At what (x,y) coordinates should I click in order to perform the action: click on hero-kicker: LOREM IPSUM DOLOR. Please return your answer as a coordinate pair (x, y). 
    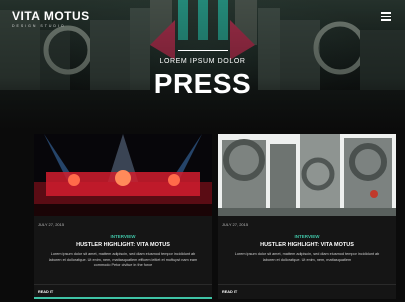
    Looking at the image, I should click on (202, 61).